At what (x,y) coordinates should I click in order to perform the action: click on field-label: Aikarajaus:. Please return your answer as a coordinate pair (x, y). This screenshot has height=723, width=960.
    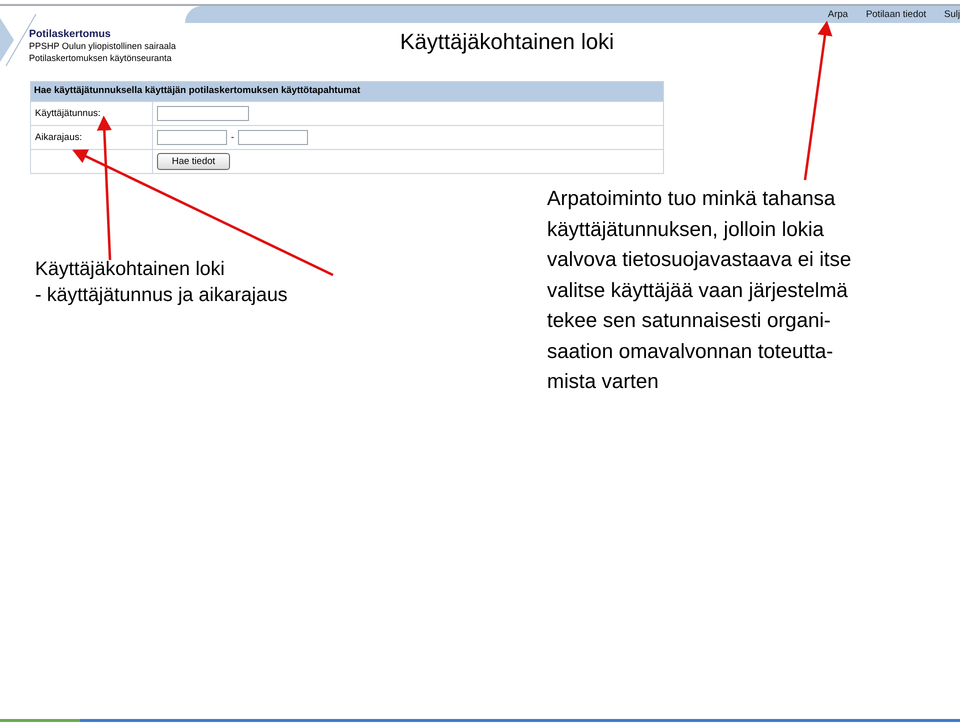
    Looking at the image, I should click on (58, 137).